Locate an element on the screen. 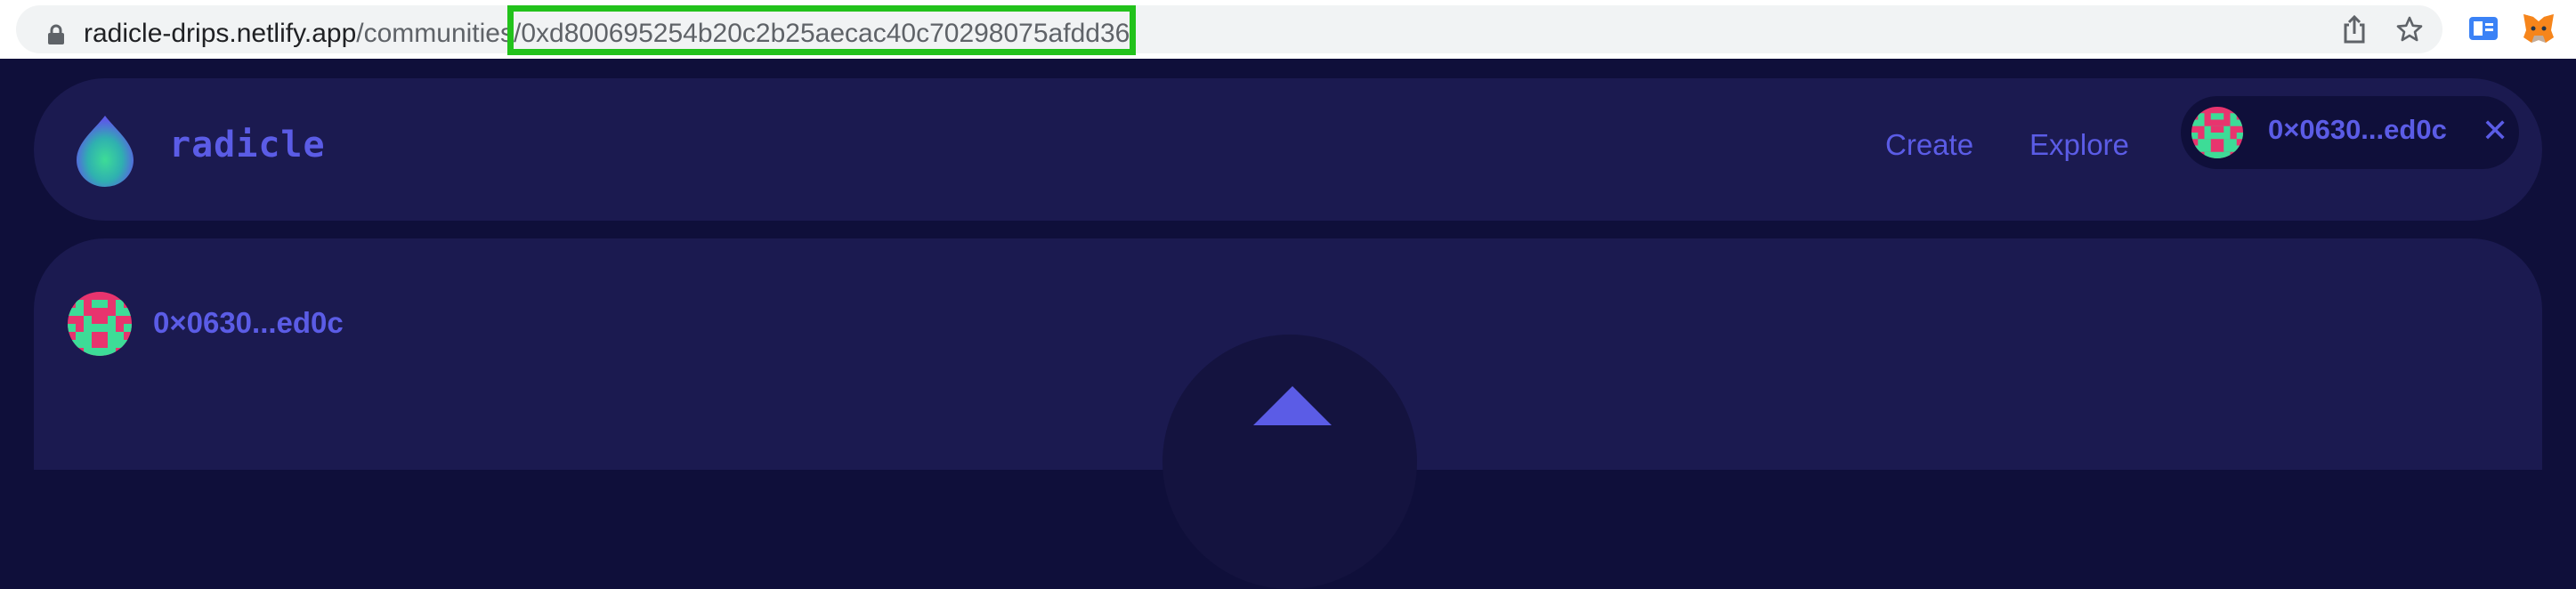 The height and width of the screenshot is (589, 2576). disconnect-close-icon: ✕ is located at coordinates (2495, 131).